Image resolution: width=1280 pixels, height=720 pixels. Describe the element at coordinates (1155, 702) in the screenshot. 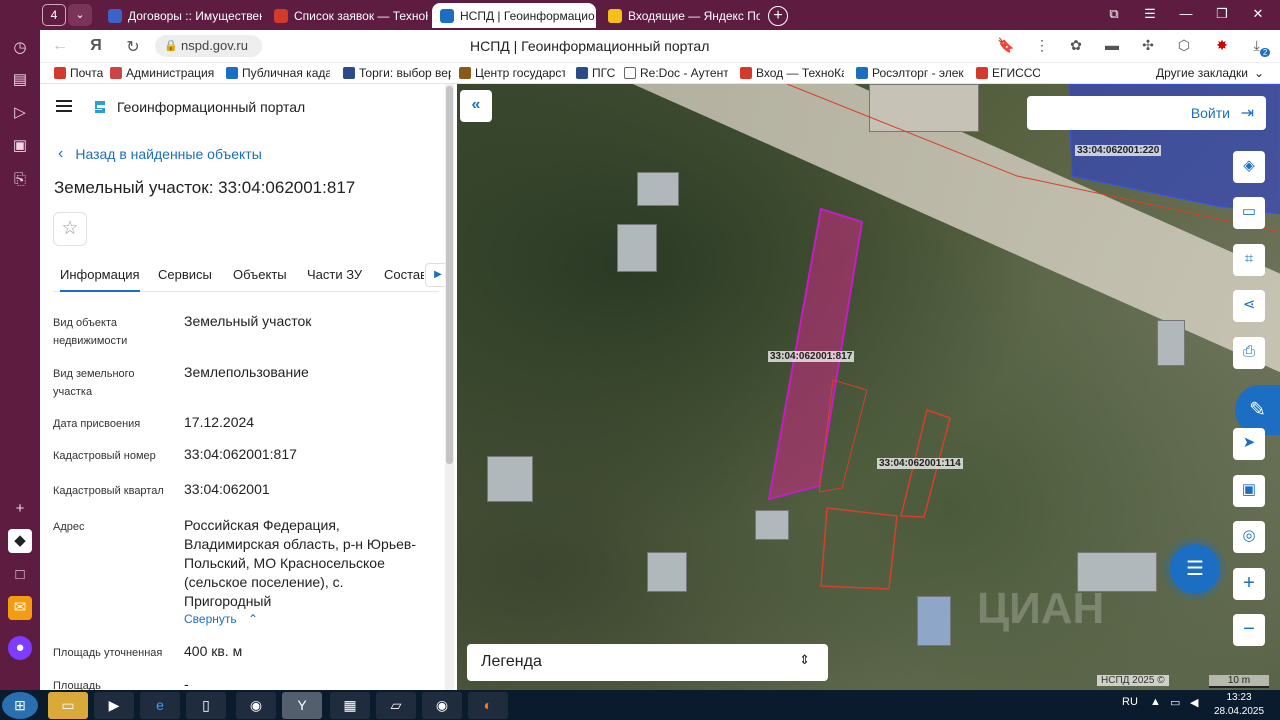

I see `tray-expand-icon: ▲` at that location.